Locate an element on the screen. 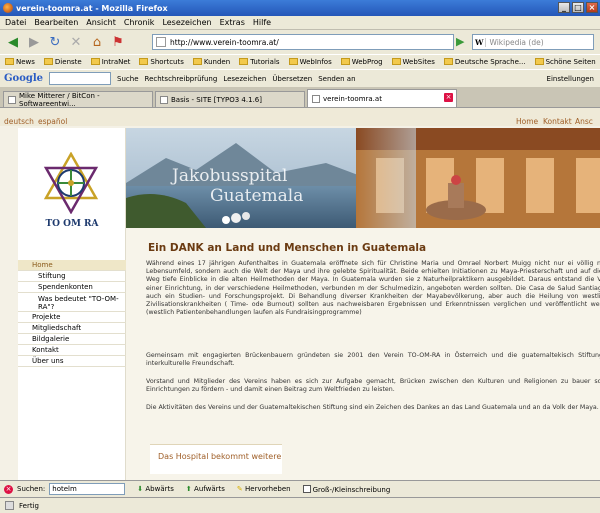 This screenshot has width=600, height=513. tab-verein-toomra: verein-toomra.at × is located at coordinates (382, 98).